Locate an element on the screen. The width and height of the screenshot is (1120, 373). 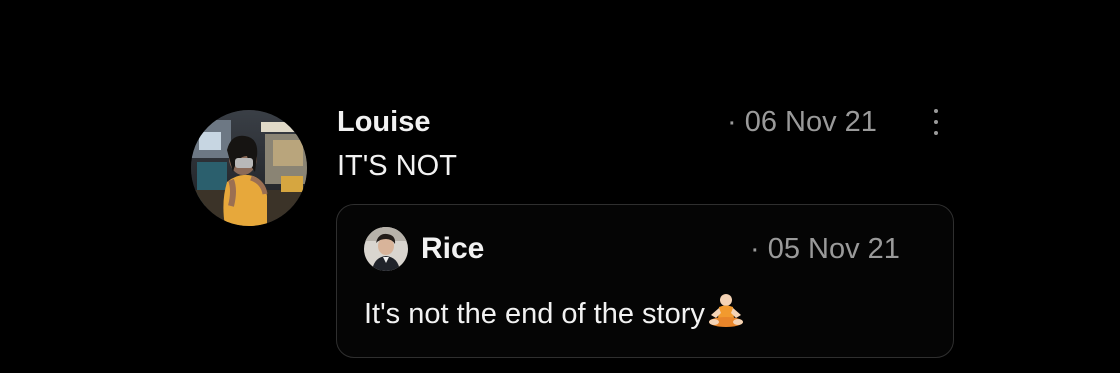
quoted-post-text: It's not the end of the story is located at coordinates (555, 315).